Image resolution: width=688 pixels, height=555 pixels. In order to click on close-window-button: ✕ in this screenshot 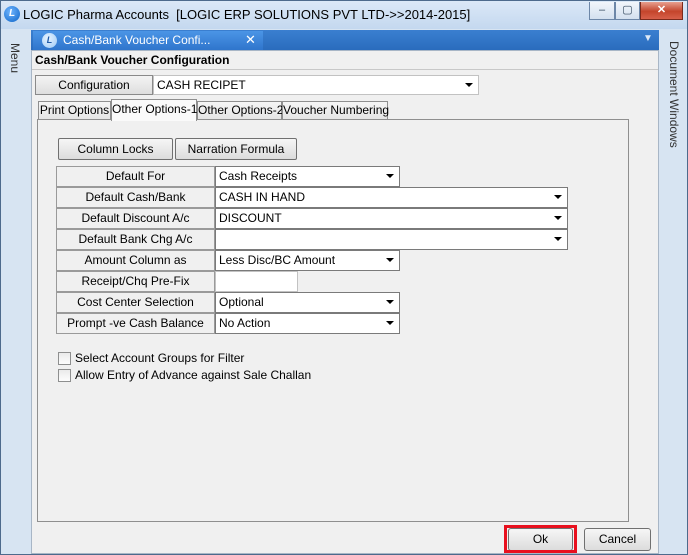, I will do `click(661, 11)`.